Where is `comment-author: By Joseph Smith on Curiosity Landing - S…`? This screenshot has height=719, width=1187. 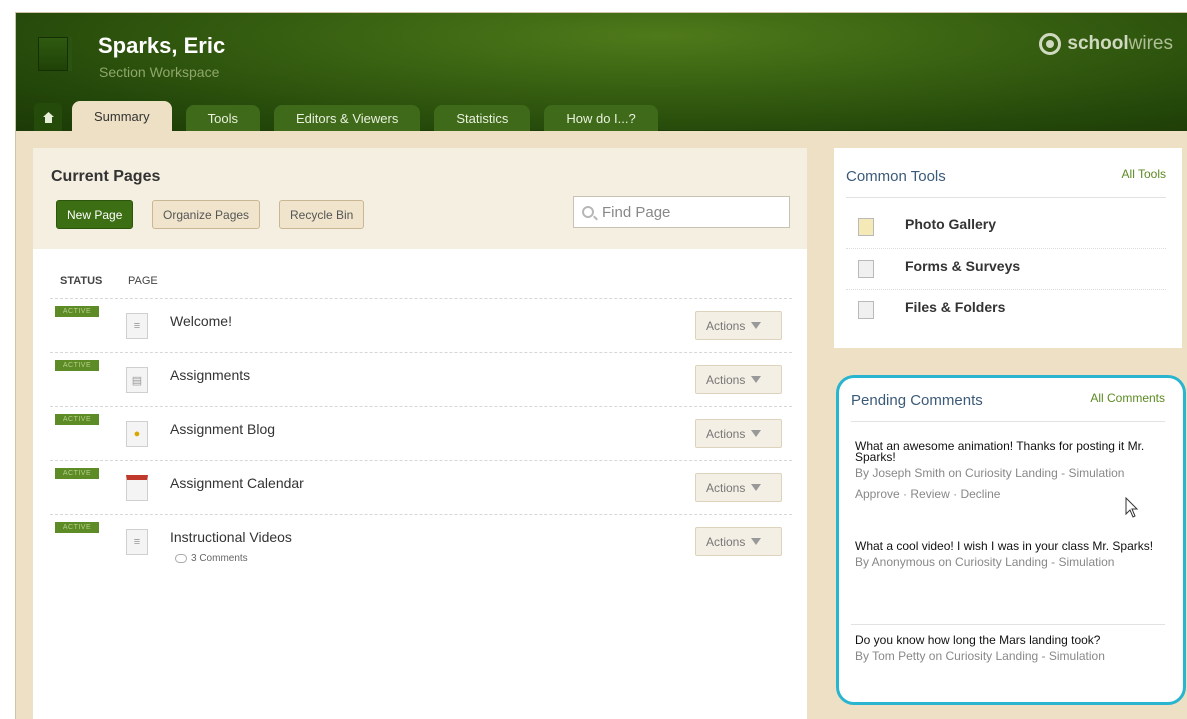 comment-author: By Joseph Smith on Curiosity Landing - S… is located at coordinates (990, 473).